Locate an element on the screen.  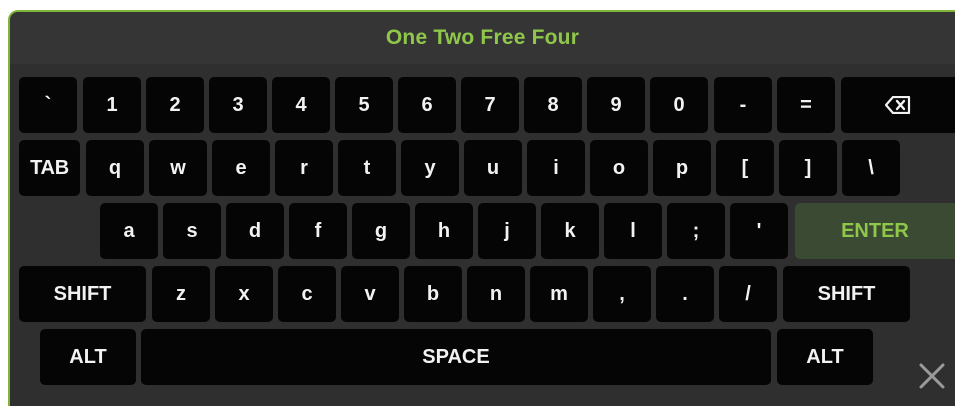
key-quote: ' is located at coordinates (759, 231).